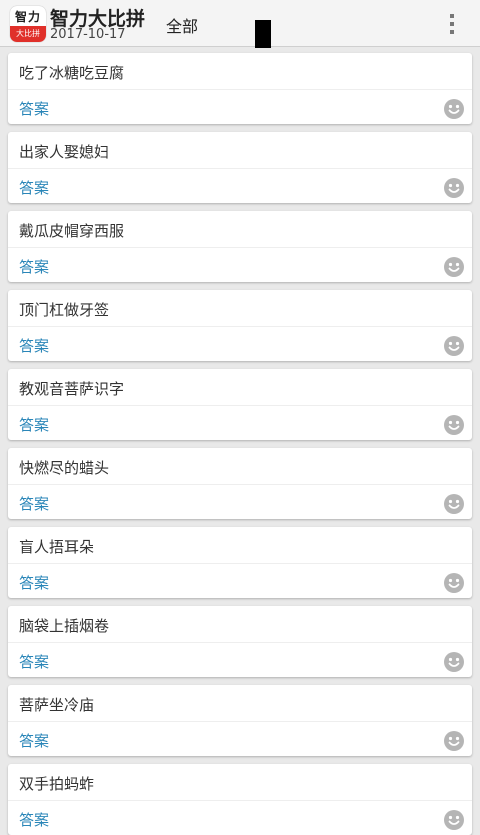 Image resolution: width=480 pixels, height=835 pixels. What do you see at coordinates (88, 34) in the screenshot?
I see `app-date: 2017-10-17` at bounding box center [88, 34].